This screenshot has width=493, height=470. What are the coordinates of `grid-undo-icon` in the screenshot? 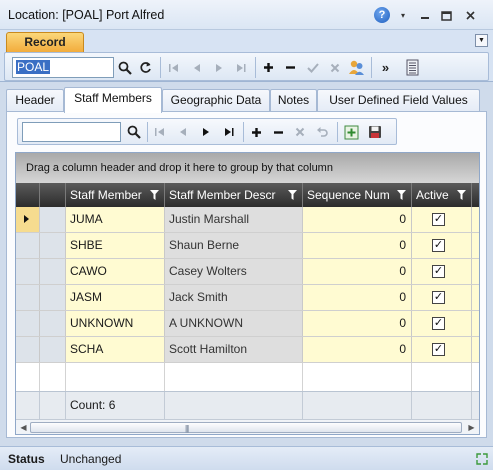 It's located at (322, 132).